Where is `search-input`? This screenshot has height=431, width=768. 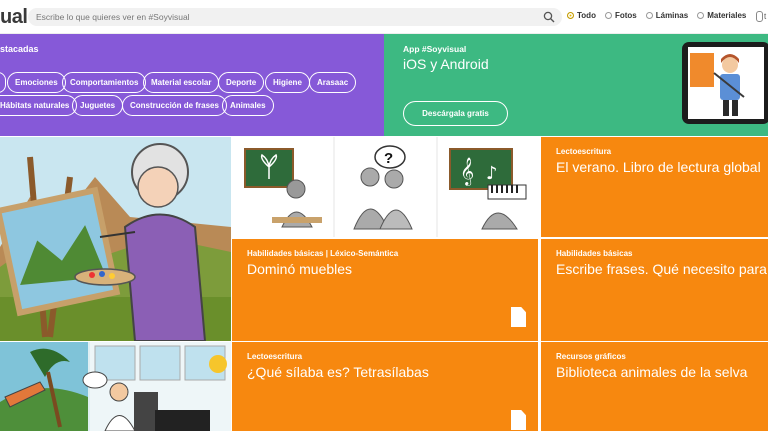 search-input is located at coordinates (286, 17).